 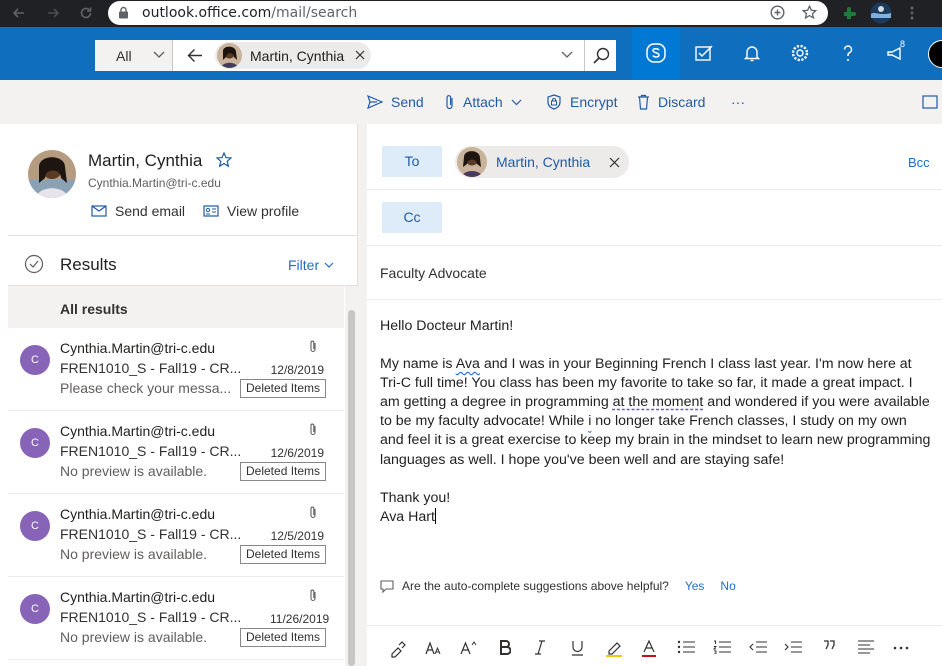 What do you see at coordinates (215, 211) in the screenshot?
I see `contact-card-icon` at bounding box center [215, 211].